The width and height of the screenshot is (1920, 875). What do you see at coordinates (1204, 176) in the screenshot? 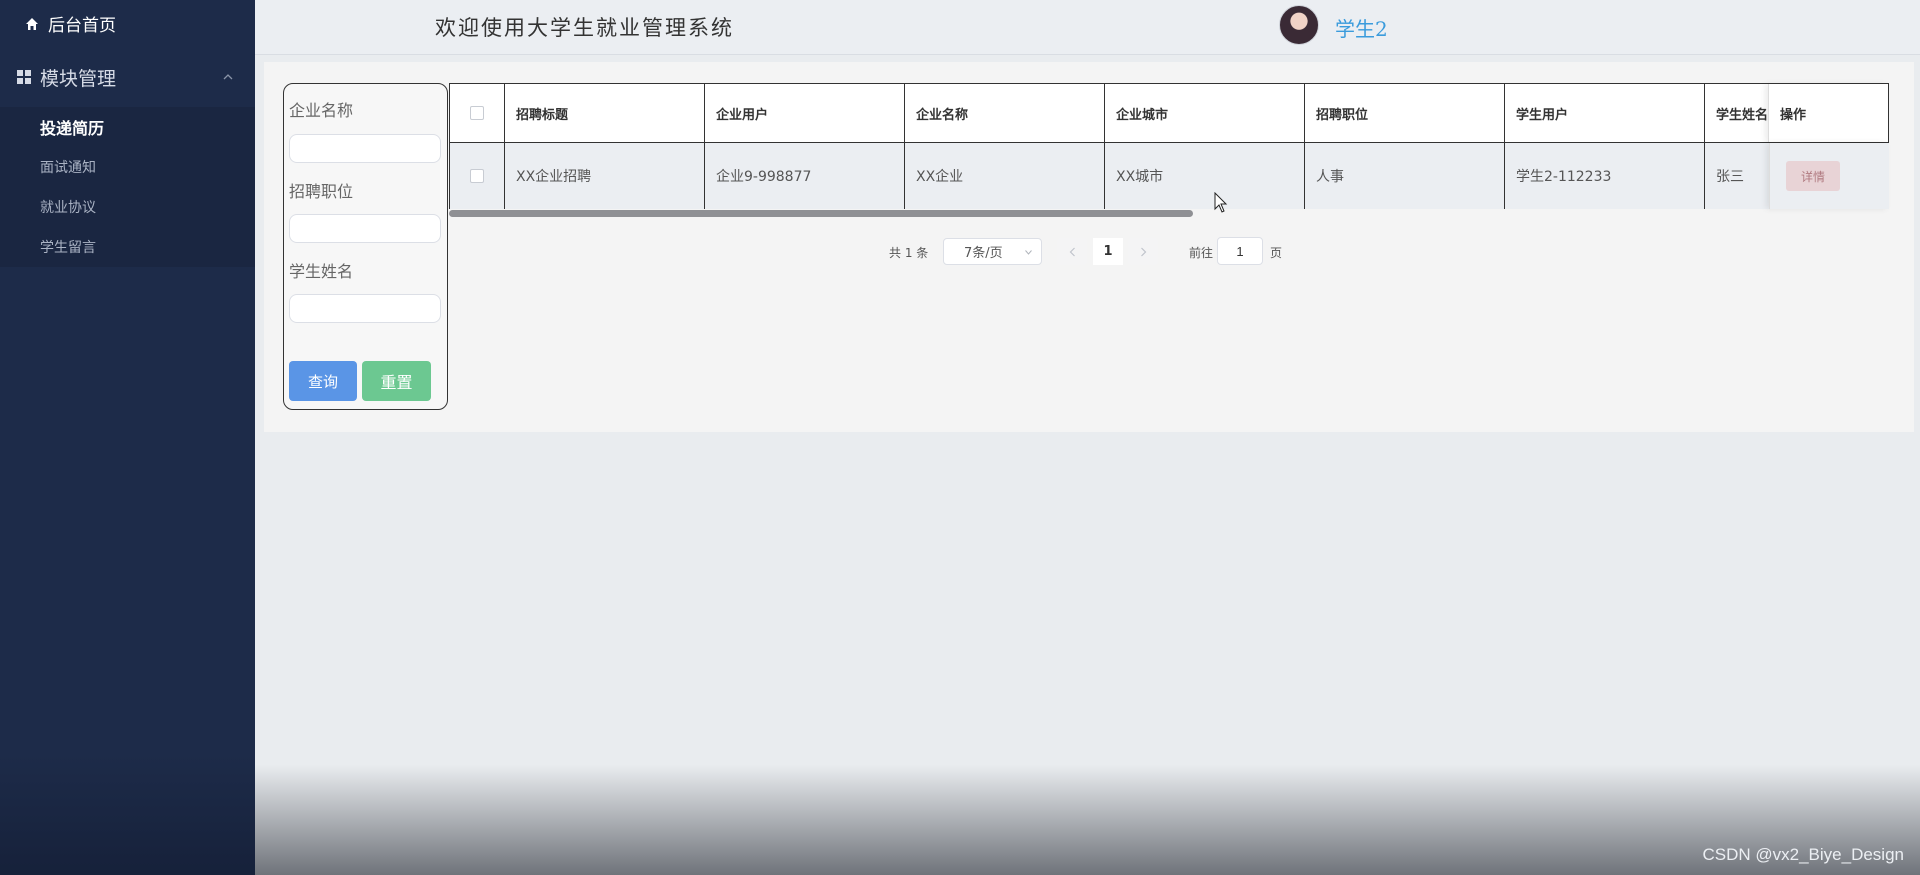
I see `cell-city: XX城市` at bounding box center [1204, 176].